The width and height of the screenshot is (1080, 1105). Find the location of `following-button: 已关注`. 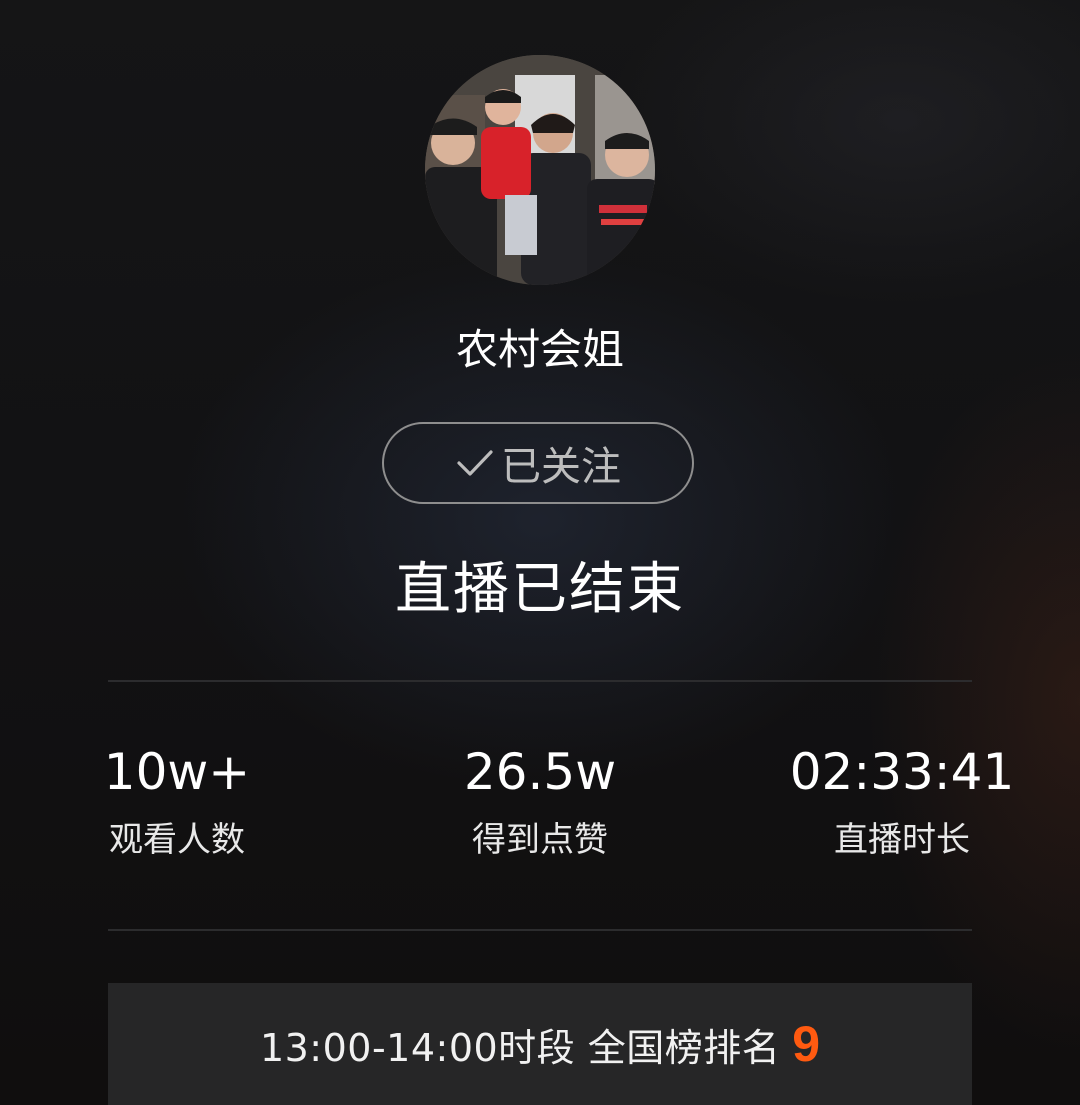

following-button: 已关注 is located at coordinates (538, 463).